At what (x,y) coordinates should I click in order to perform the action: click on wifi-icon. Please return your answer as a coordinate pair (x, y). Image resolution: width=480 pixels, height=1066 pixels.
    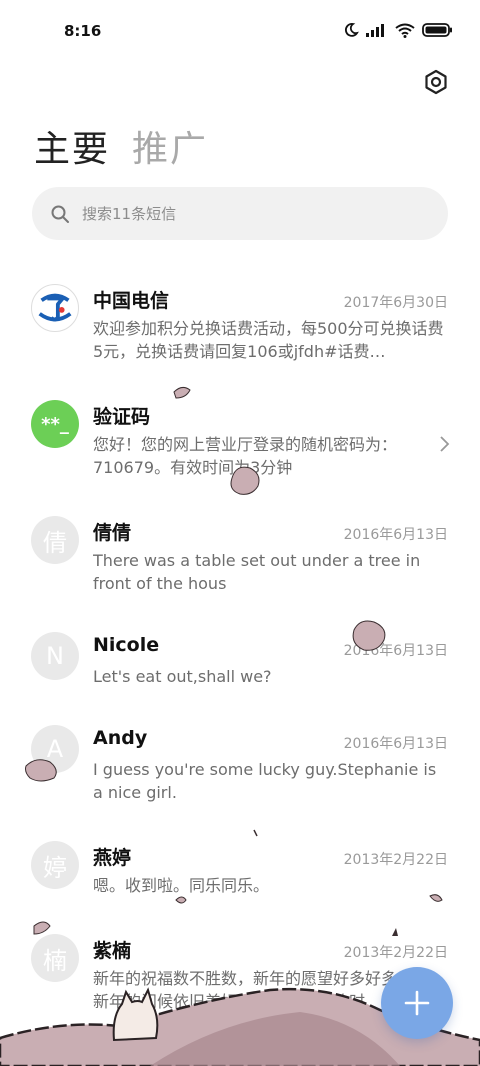
    Looking at the image, I should click on (405, 30).